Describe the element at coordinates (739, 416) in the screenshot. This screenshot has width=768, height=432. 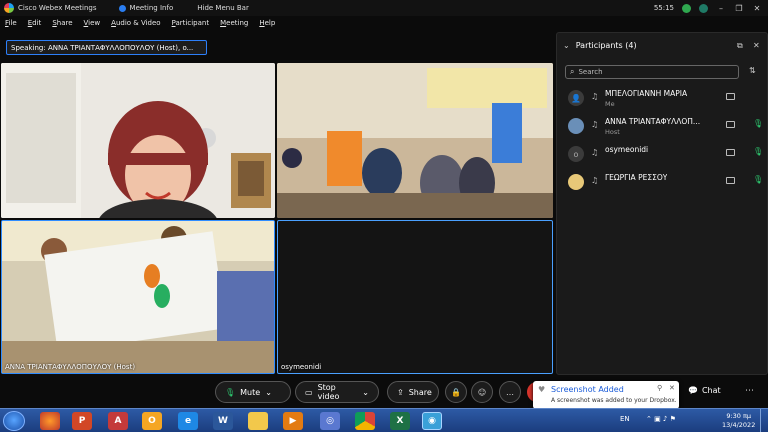
I see `clock-time: 9:30 πμ` at that location.